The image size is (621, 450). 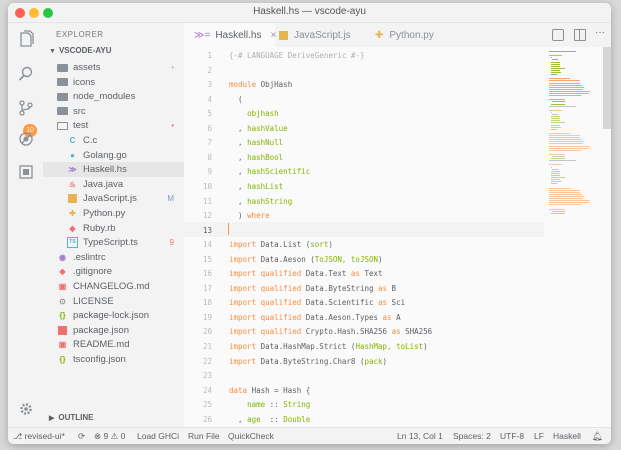 What do you see at coordinates (597, 436) in the screenshot?
I see `notifications-bell-icon: 🔔︎` at bounding box center [597, 436].